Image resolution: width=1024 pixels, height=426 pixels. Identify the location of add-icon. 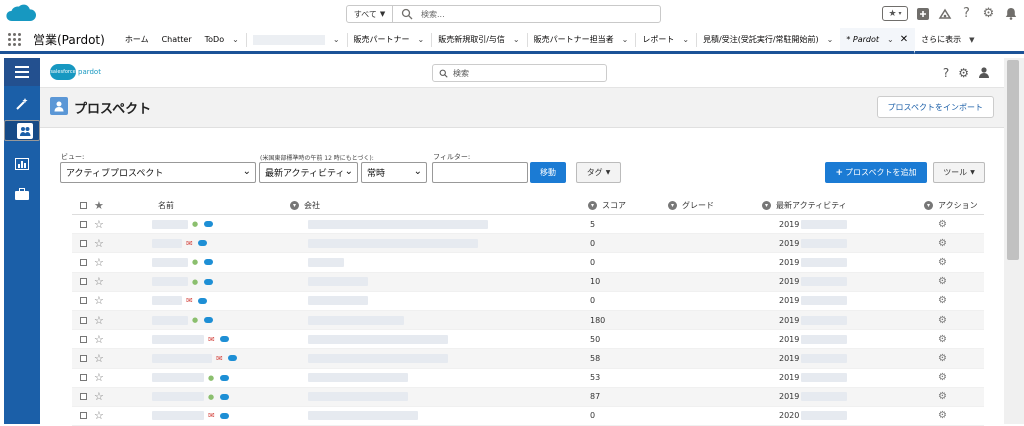
(922, 13).